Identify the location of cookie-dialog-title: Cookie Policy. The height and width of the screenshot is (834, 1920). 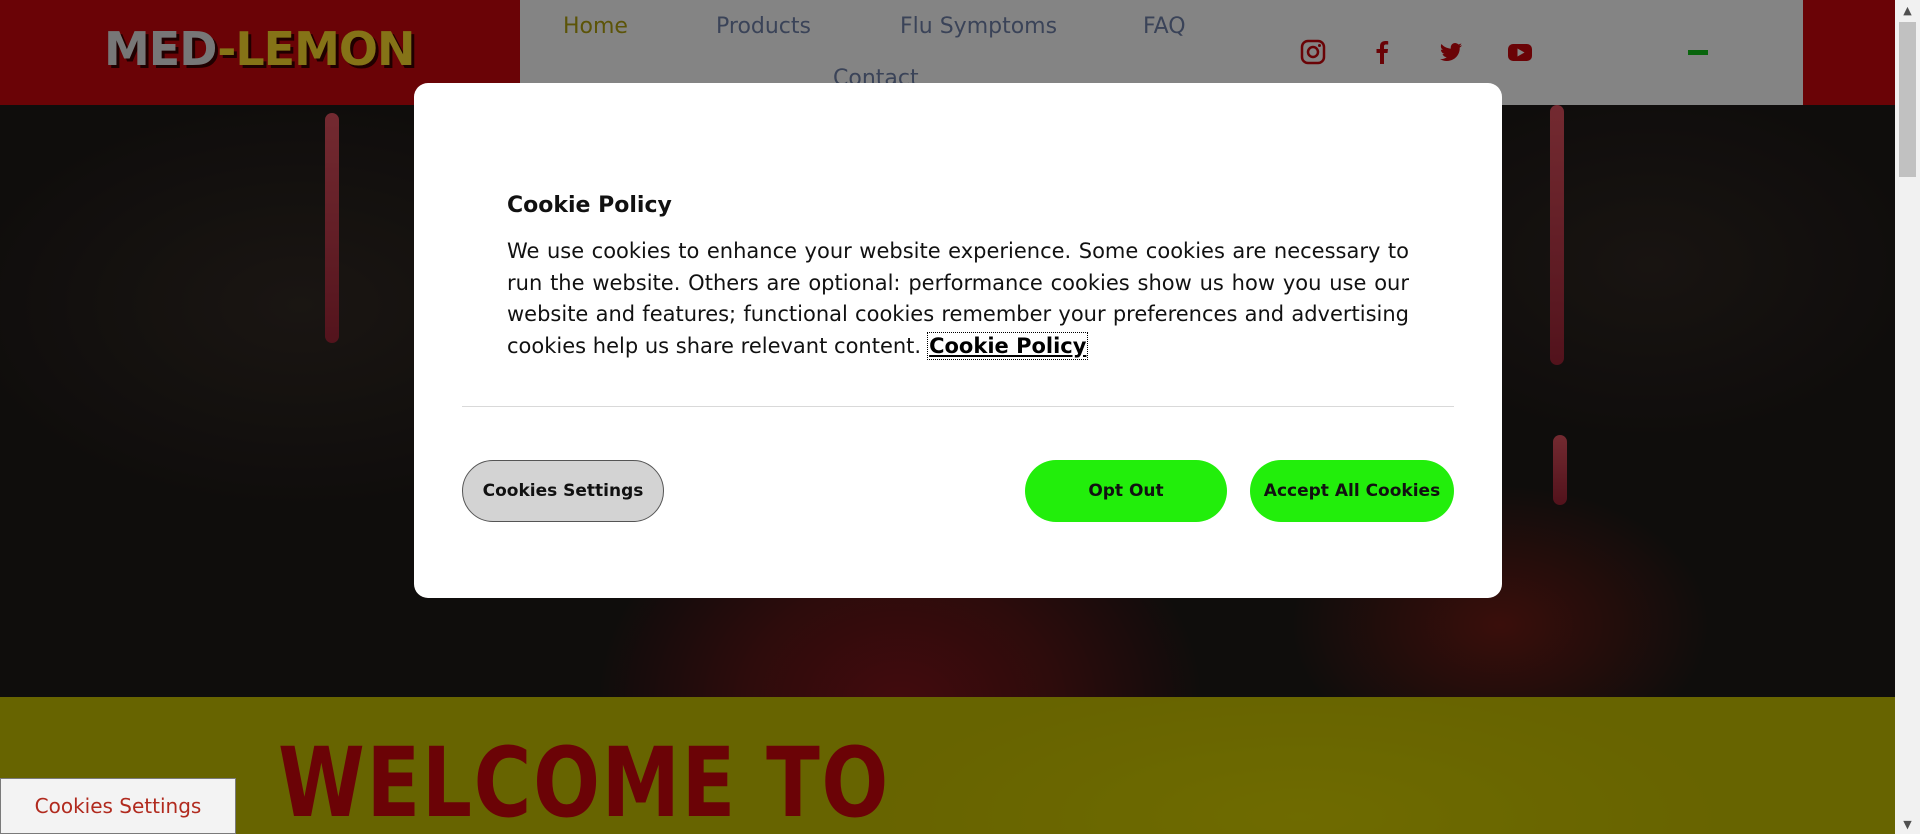
(589, 205).